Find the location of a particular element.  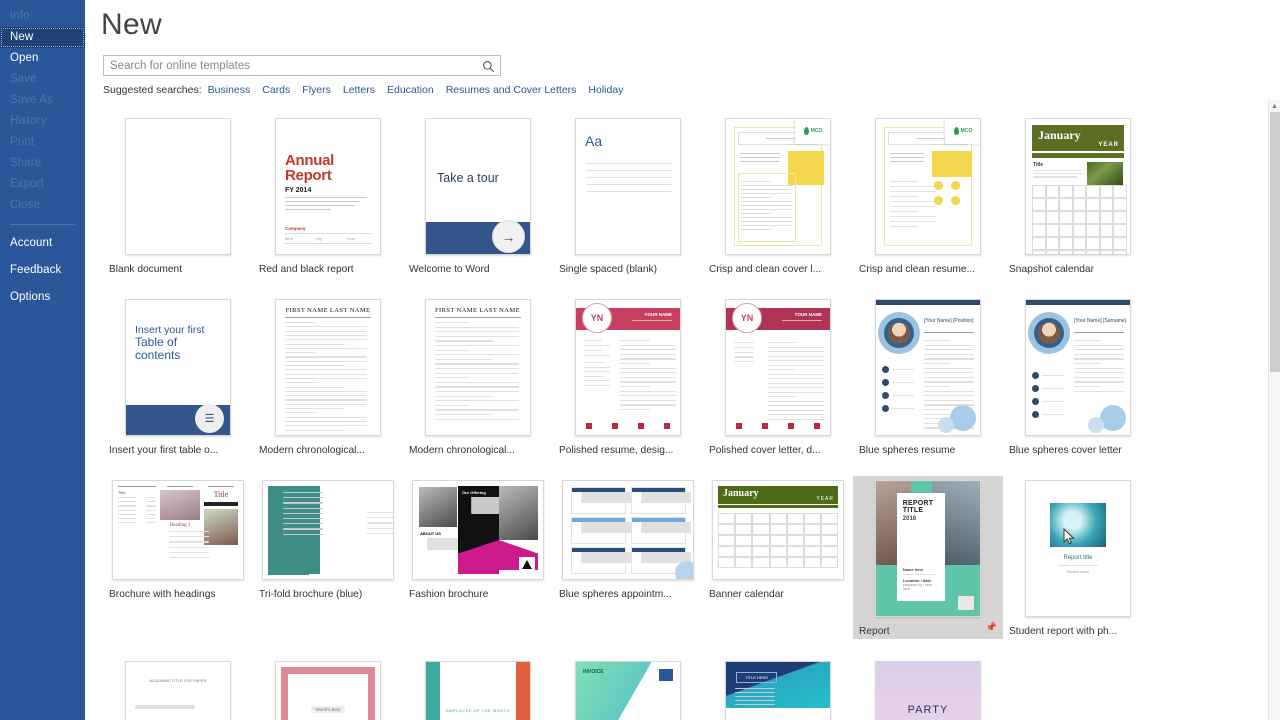

sidebar-divider is located at coordinates (42, 224).